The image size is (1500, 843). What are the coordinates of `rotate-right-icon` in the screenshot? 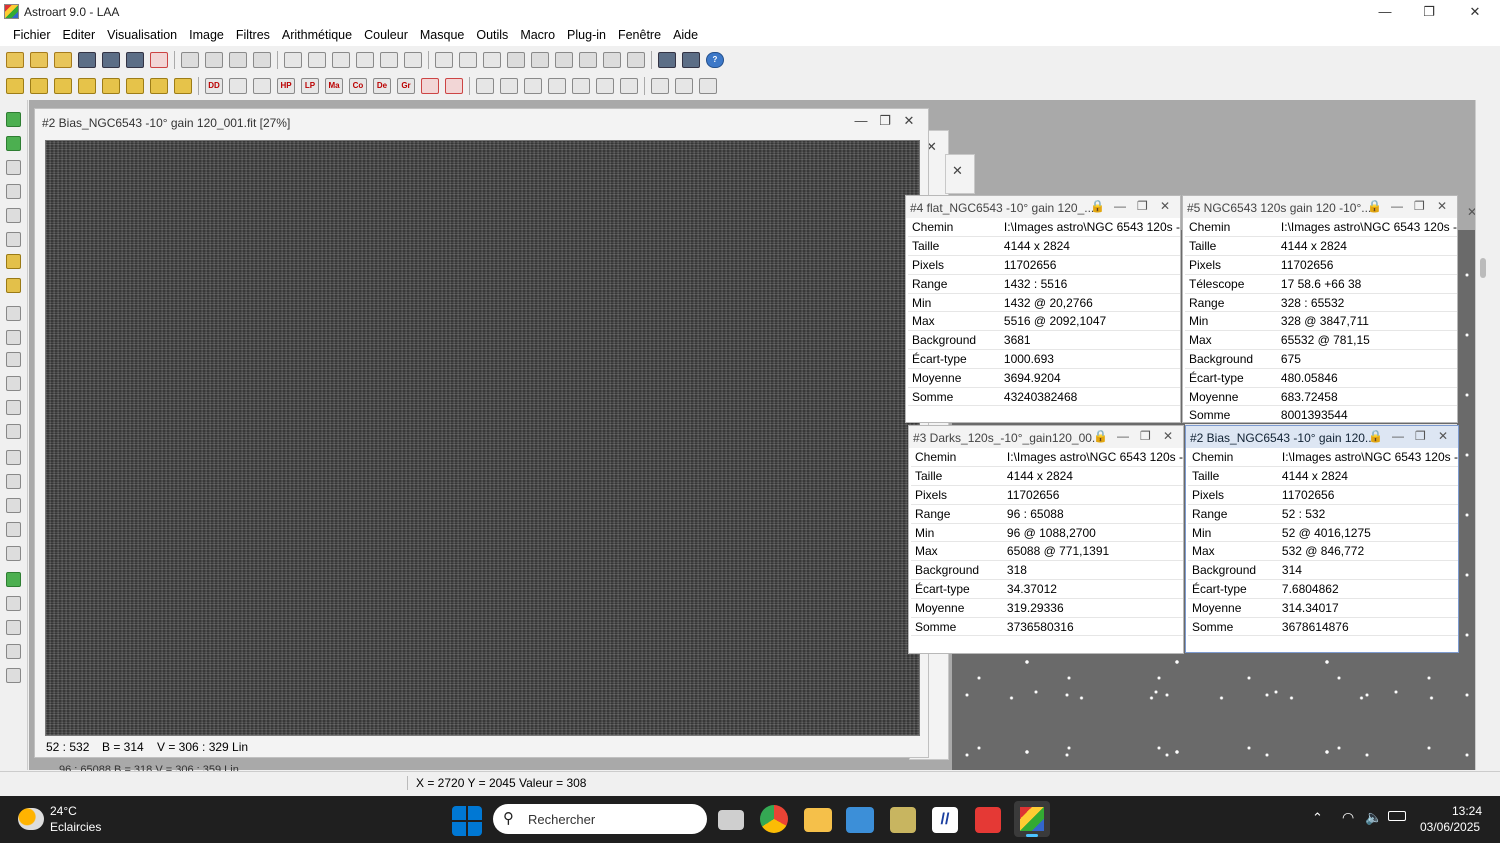 It's located at (557, 86).